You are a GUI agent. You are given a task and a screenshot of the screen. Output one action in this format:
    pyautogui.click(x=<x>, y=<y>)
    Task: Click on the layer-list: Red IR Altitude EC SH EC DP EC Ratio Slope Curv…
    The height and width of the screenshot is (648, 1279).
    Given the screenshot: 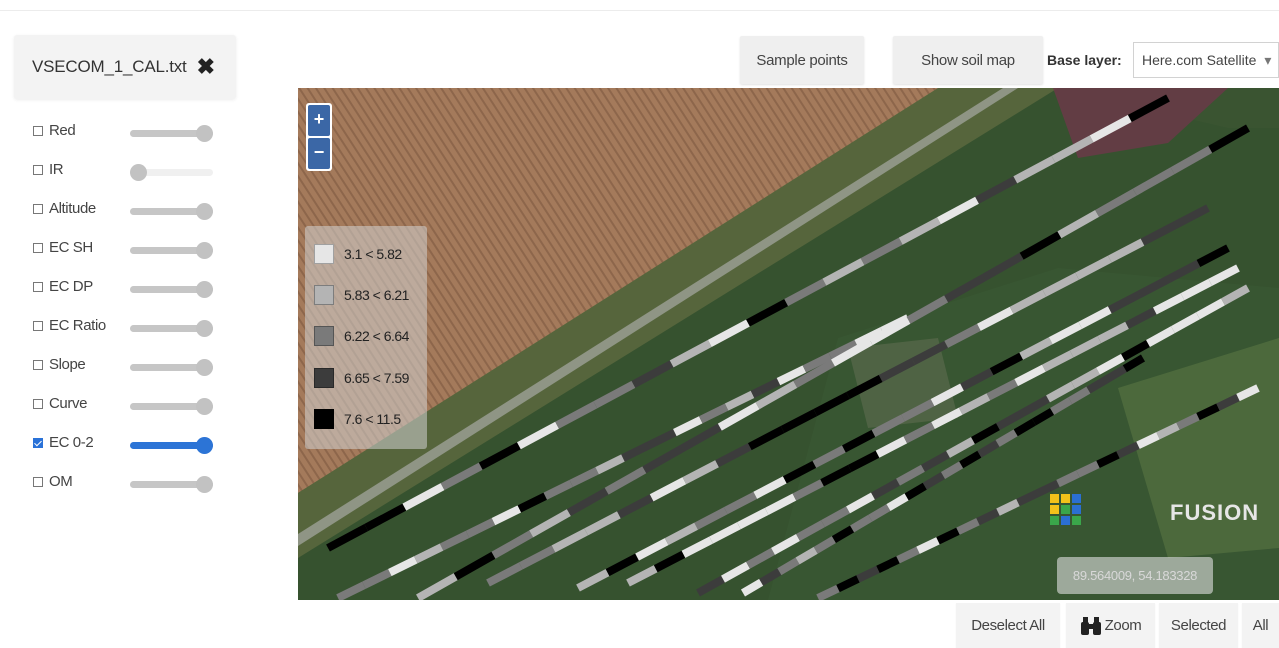 What is the action you would take?
    pyautogui.click(x=128, y=313)
    